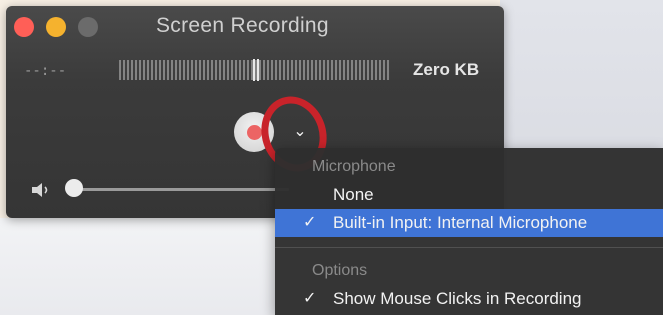  Describe the element at coordinates (457, 298) in the screenshot. I see `menu-item-label: Show Mouse Clicks in Recording` at that location.